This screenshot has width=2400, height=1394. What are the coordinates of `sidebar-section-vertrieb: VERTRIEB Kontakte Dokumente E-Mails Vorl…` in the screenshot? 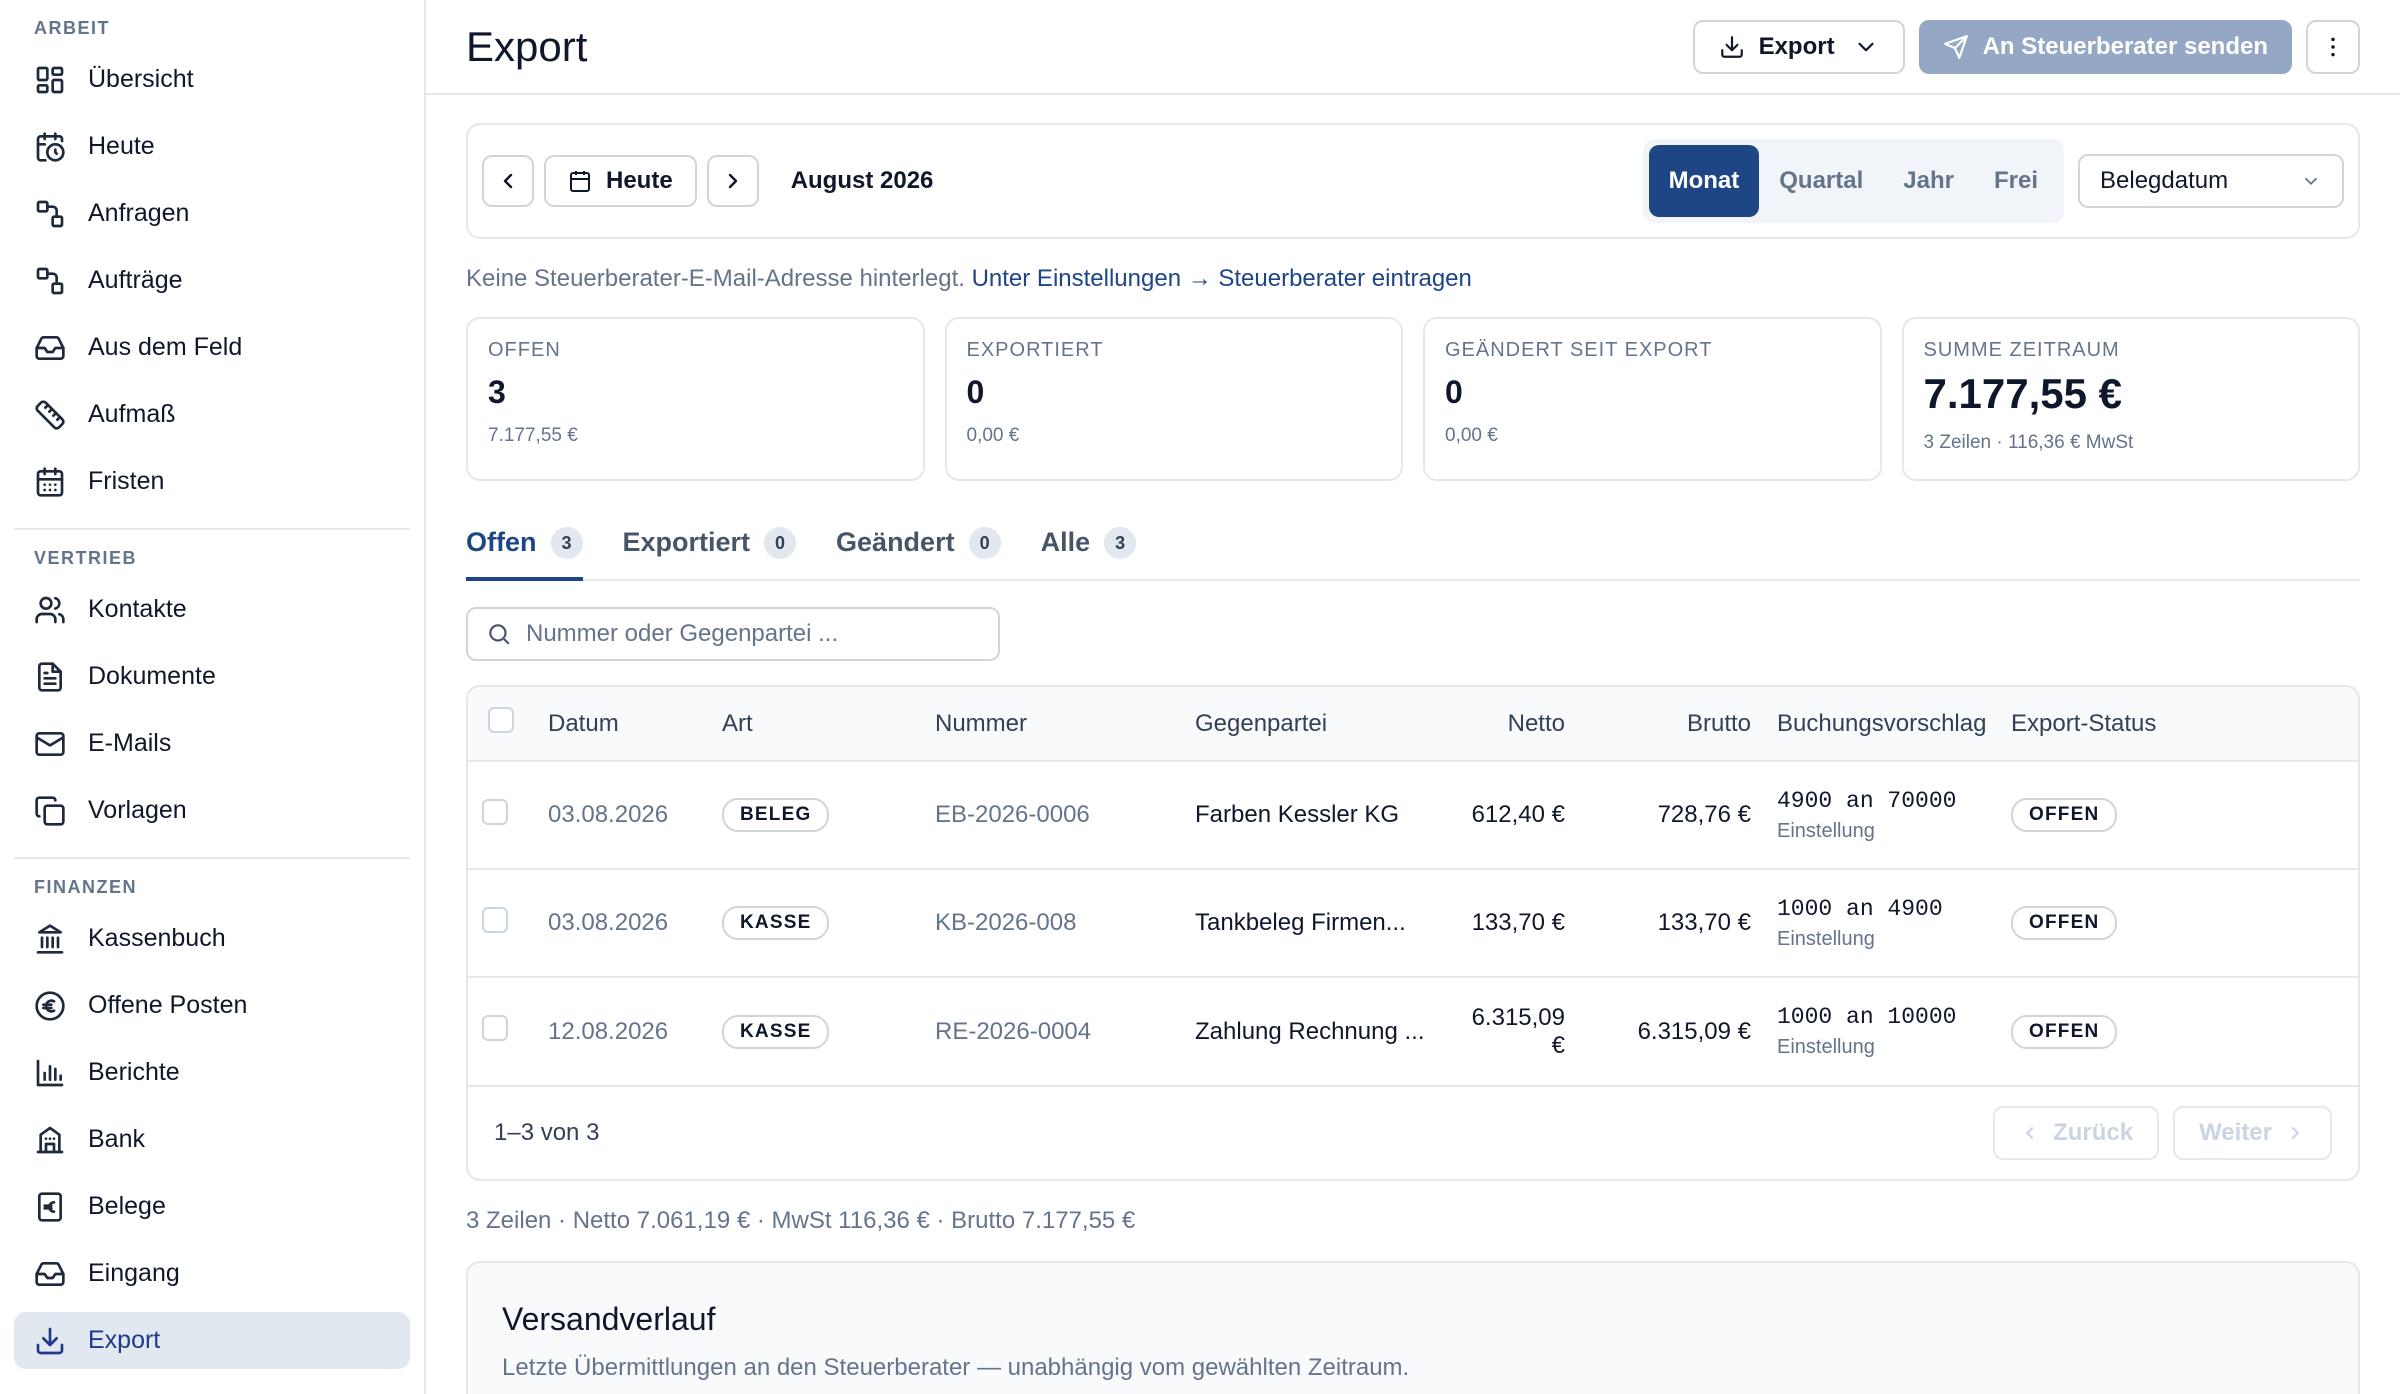 It's located at (212, 683).